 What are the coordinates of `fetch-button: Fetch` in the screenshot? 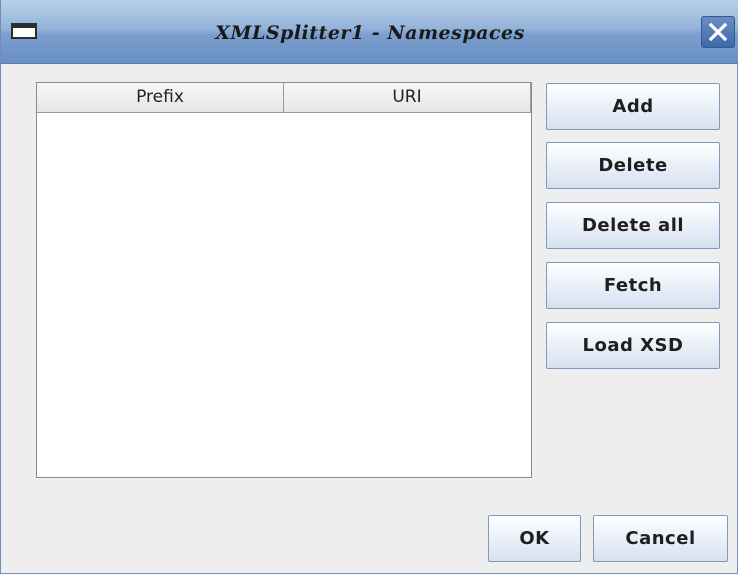 It's located at (633, 285).